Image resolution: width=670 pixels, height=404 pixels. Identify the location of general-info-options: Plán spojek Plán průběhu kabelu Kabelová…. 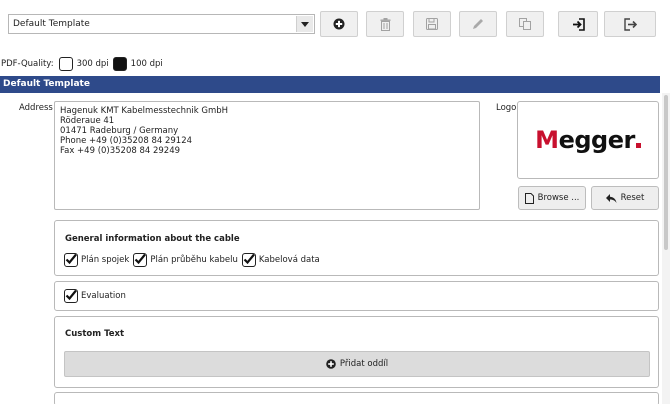
(194, 260).